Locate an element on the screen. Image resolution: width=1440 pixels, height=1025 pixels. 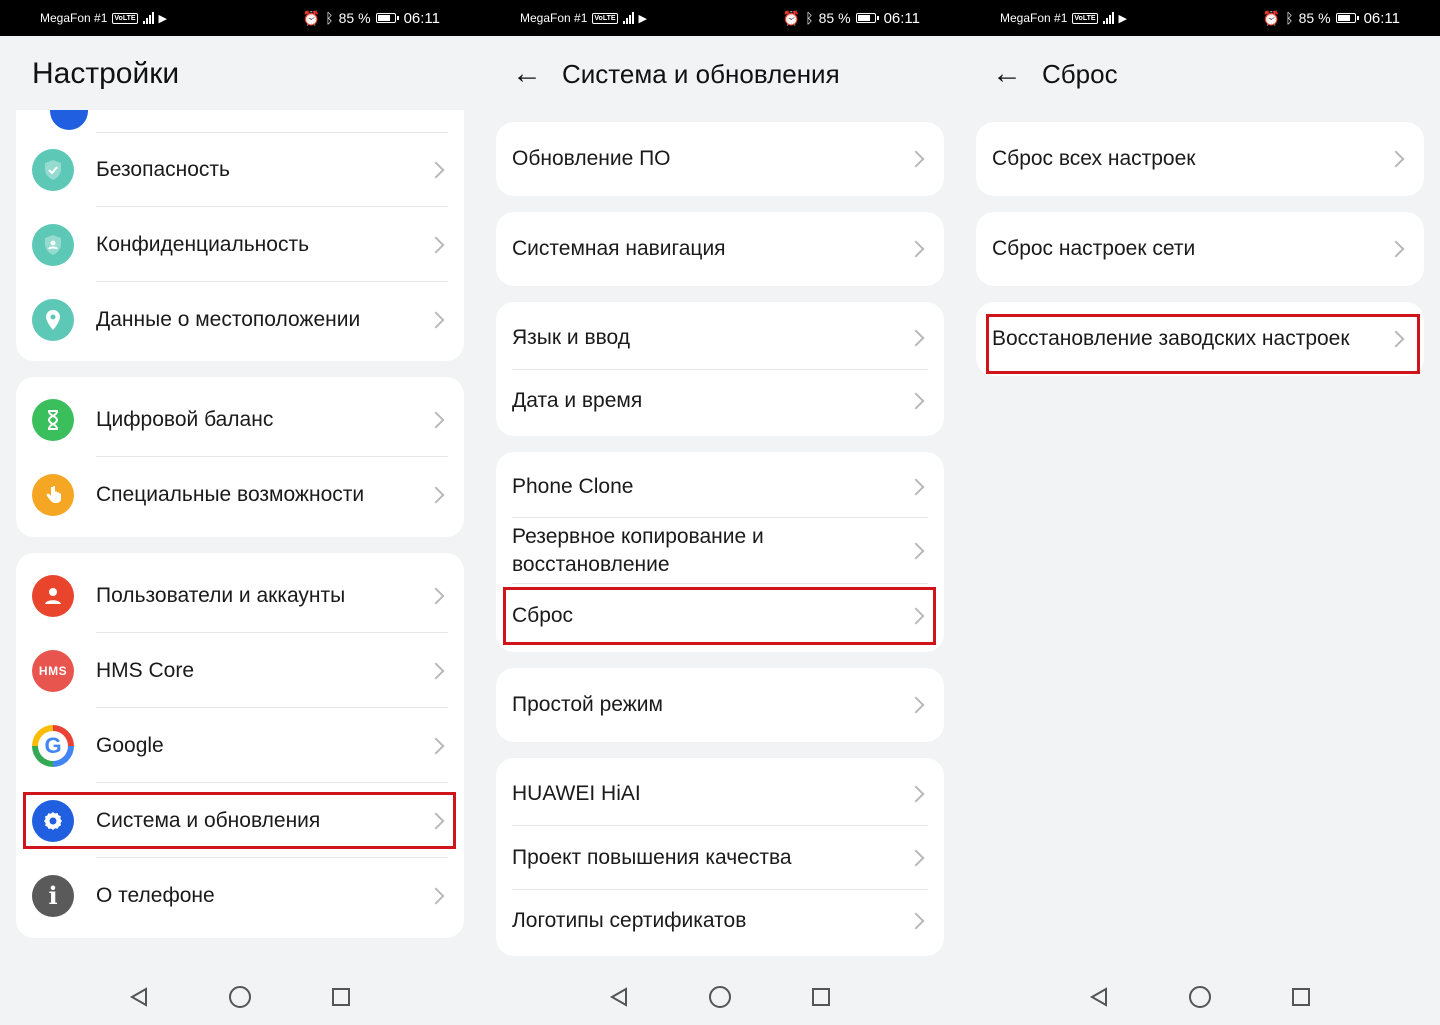
info-icon: i is located at coordinates (53, 895).